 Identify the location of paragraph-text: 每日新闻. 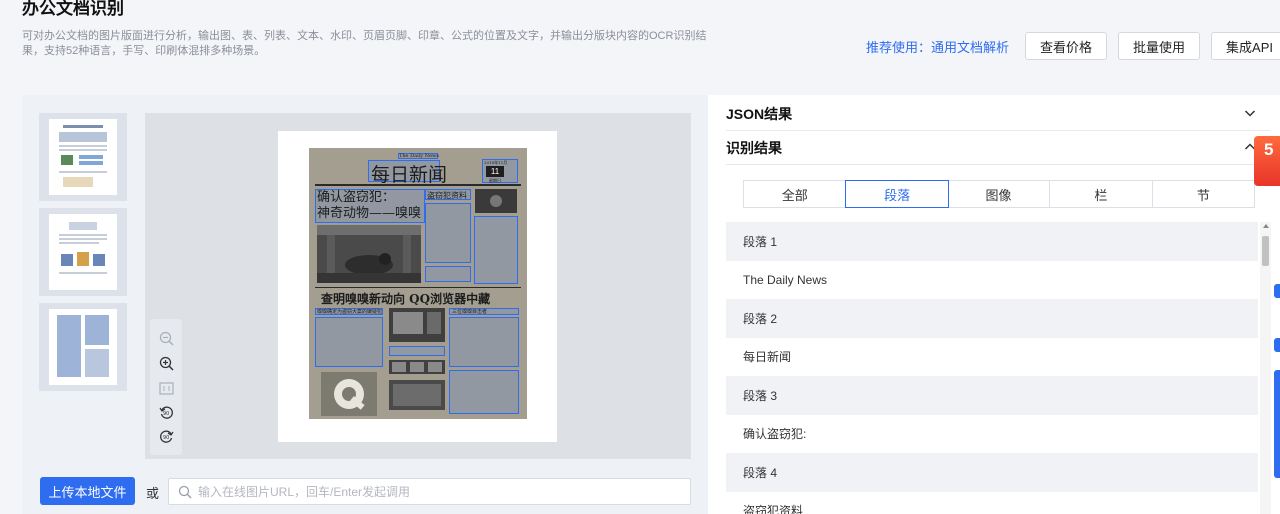
(767, 357).